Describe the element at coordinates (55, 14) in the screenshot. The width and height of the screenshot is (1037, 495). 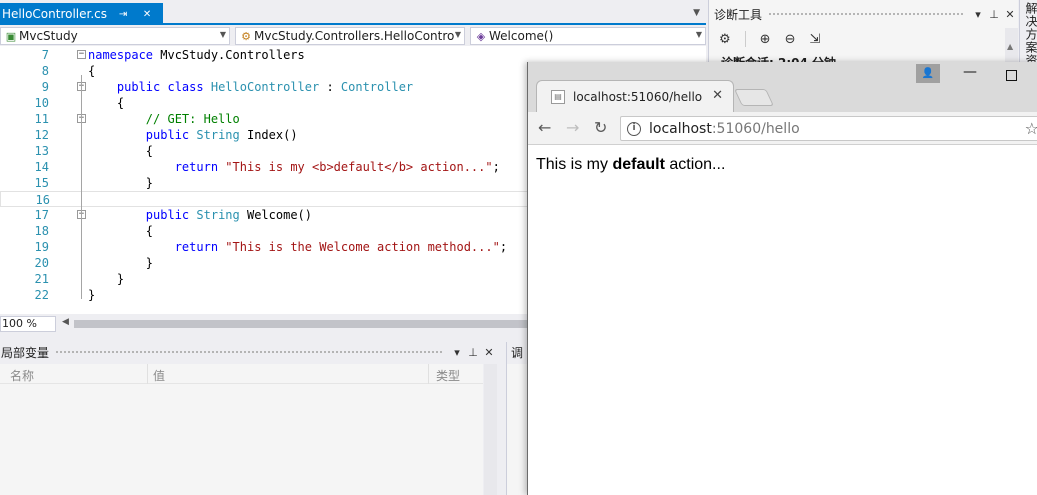
I see `tab-title: HelloController.cs` at that location.